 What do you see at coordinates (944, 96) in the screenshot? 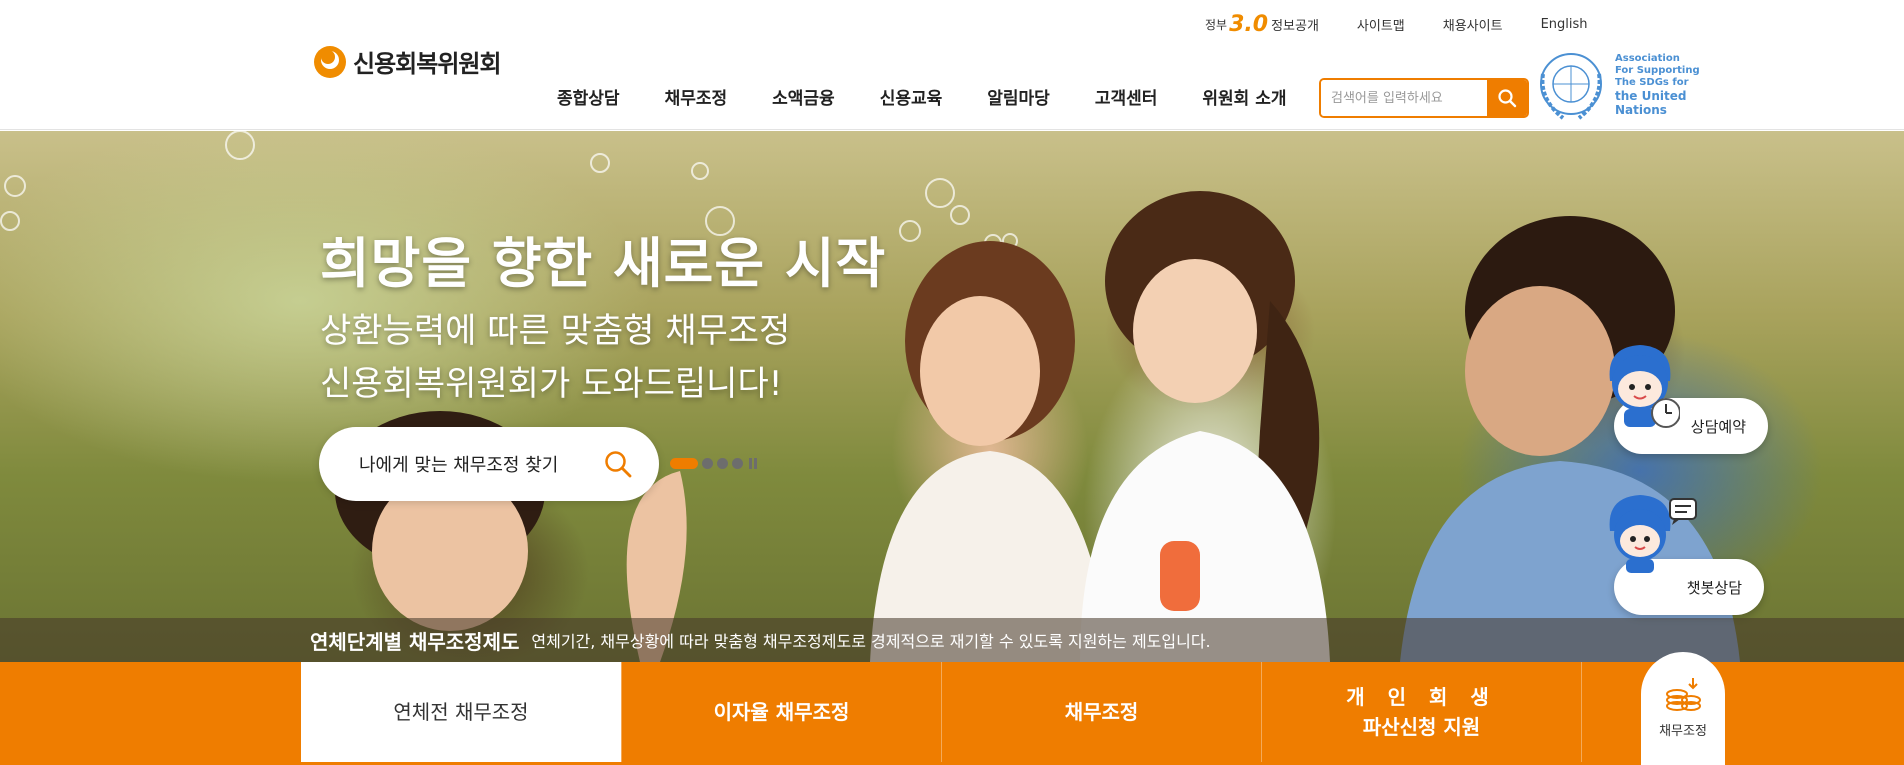
I see `main-nav: 종합상담 채무조정 소액금융 신용교육 알림마당 고객센터 위원회 소개` at bounding box center [944, 96].